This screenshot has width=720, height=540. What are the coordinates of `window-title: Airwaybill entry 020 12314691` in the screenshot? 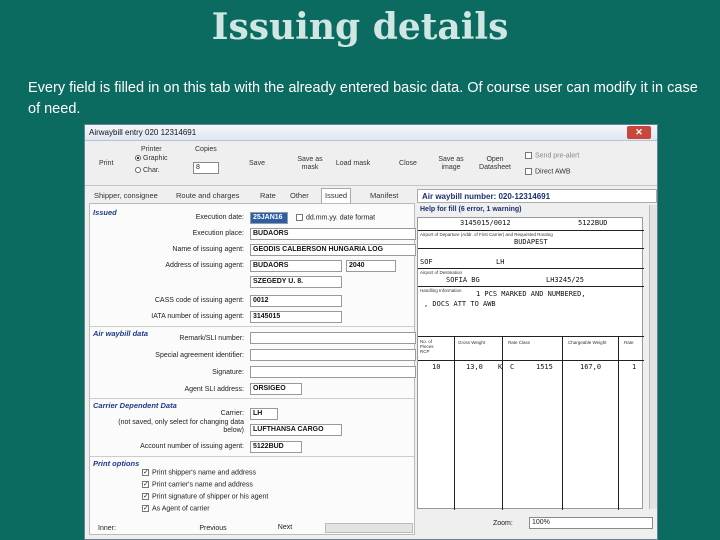 It's located at (143, 132).